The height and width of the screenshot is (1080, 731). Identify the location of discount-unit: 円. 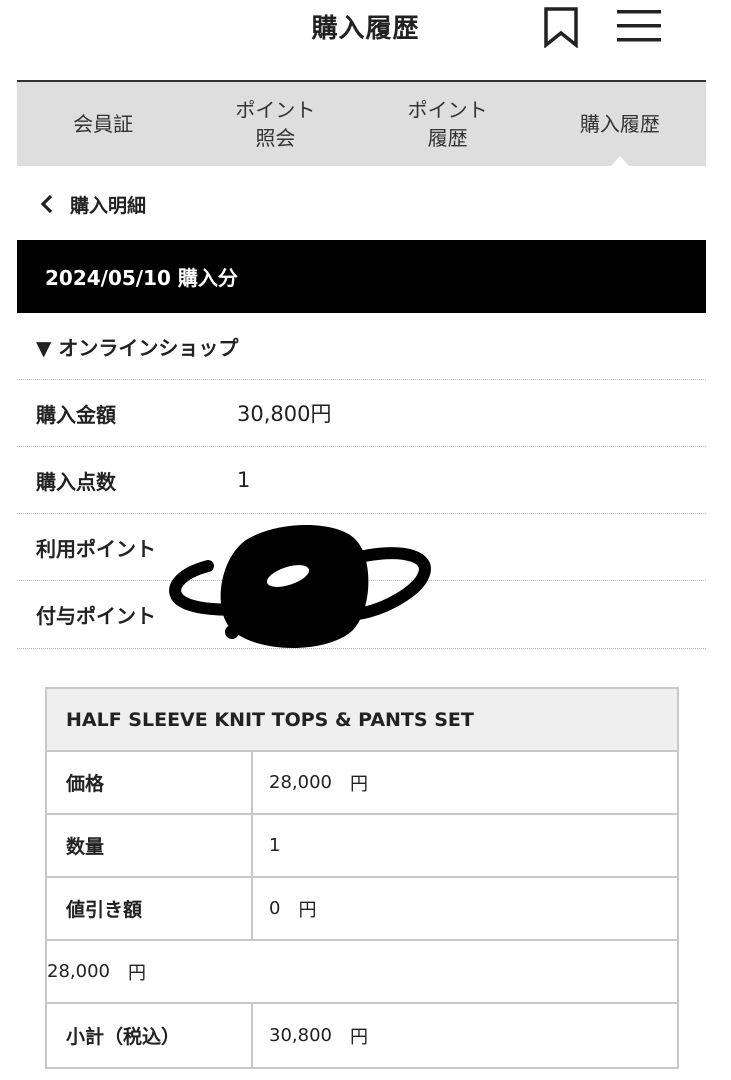
(307, 910).